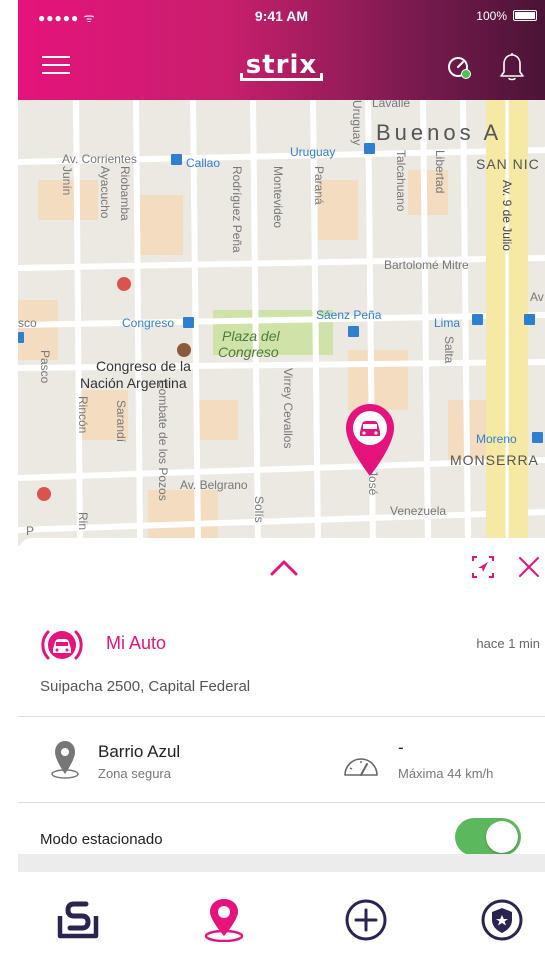 This screenshot has height=966, width=545. I want to click on zone-name: Barrio Azul, so click(139, 751).